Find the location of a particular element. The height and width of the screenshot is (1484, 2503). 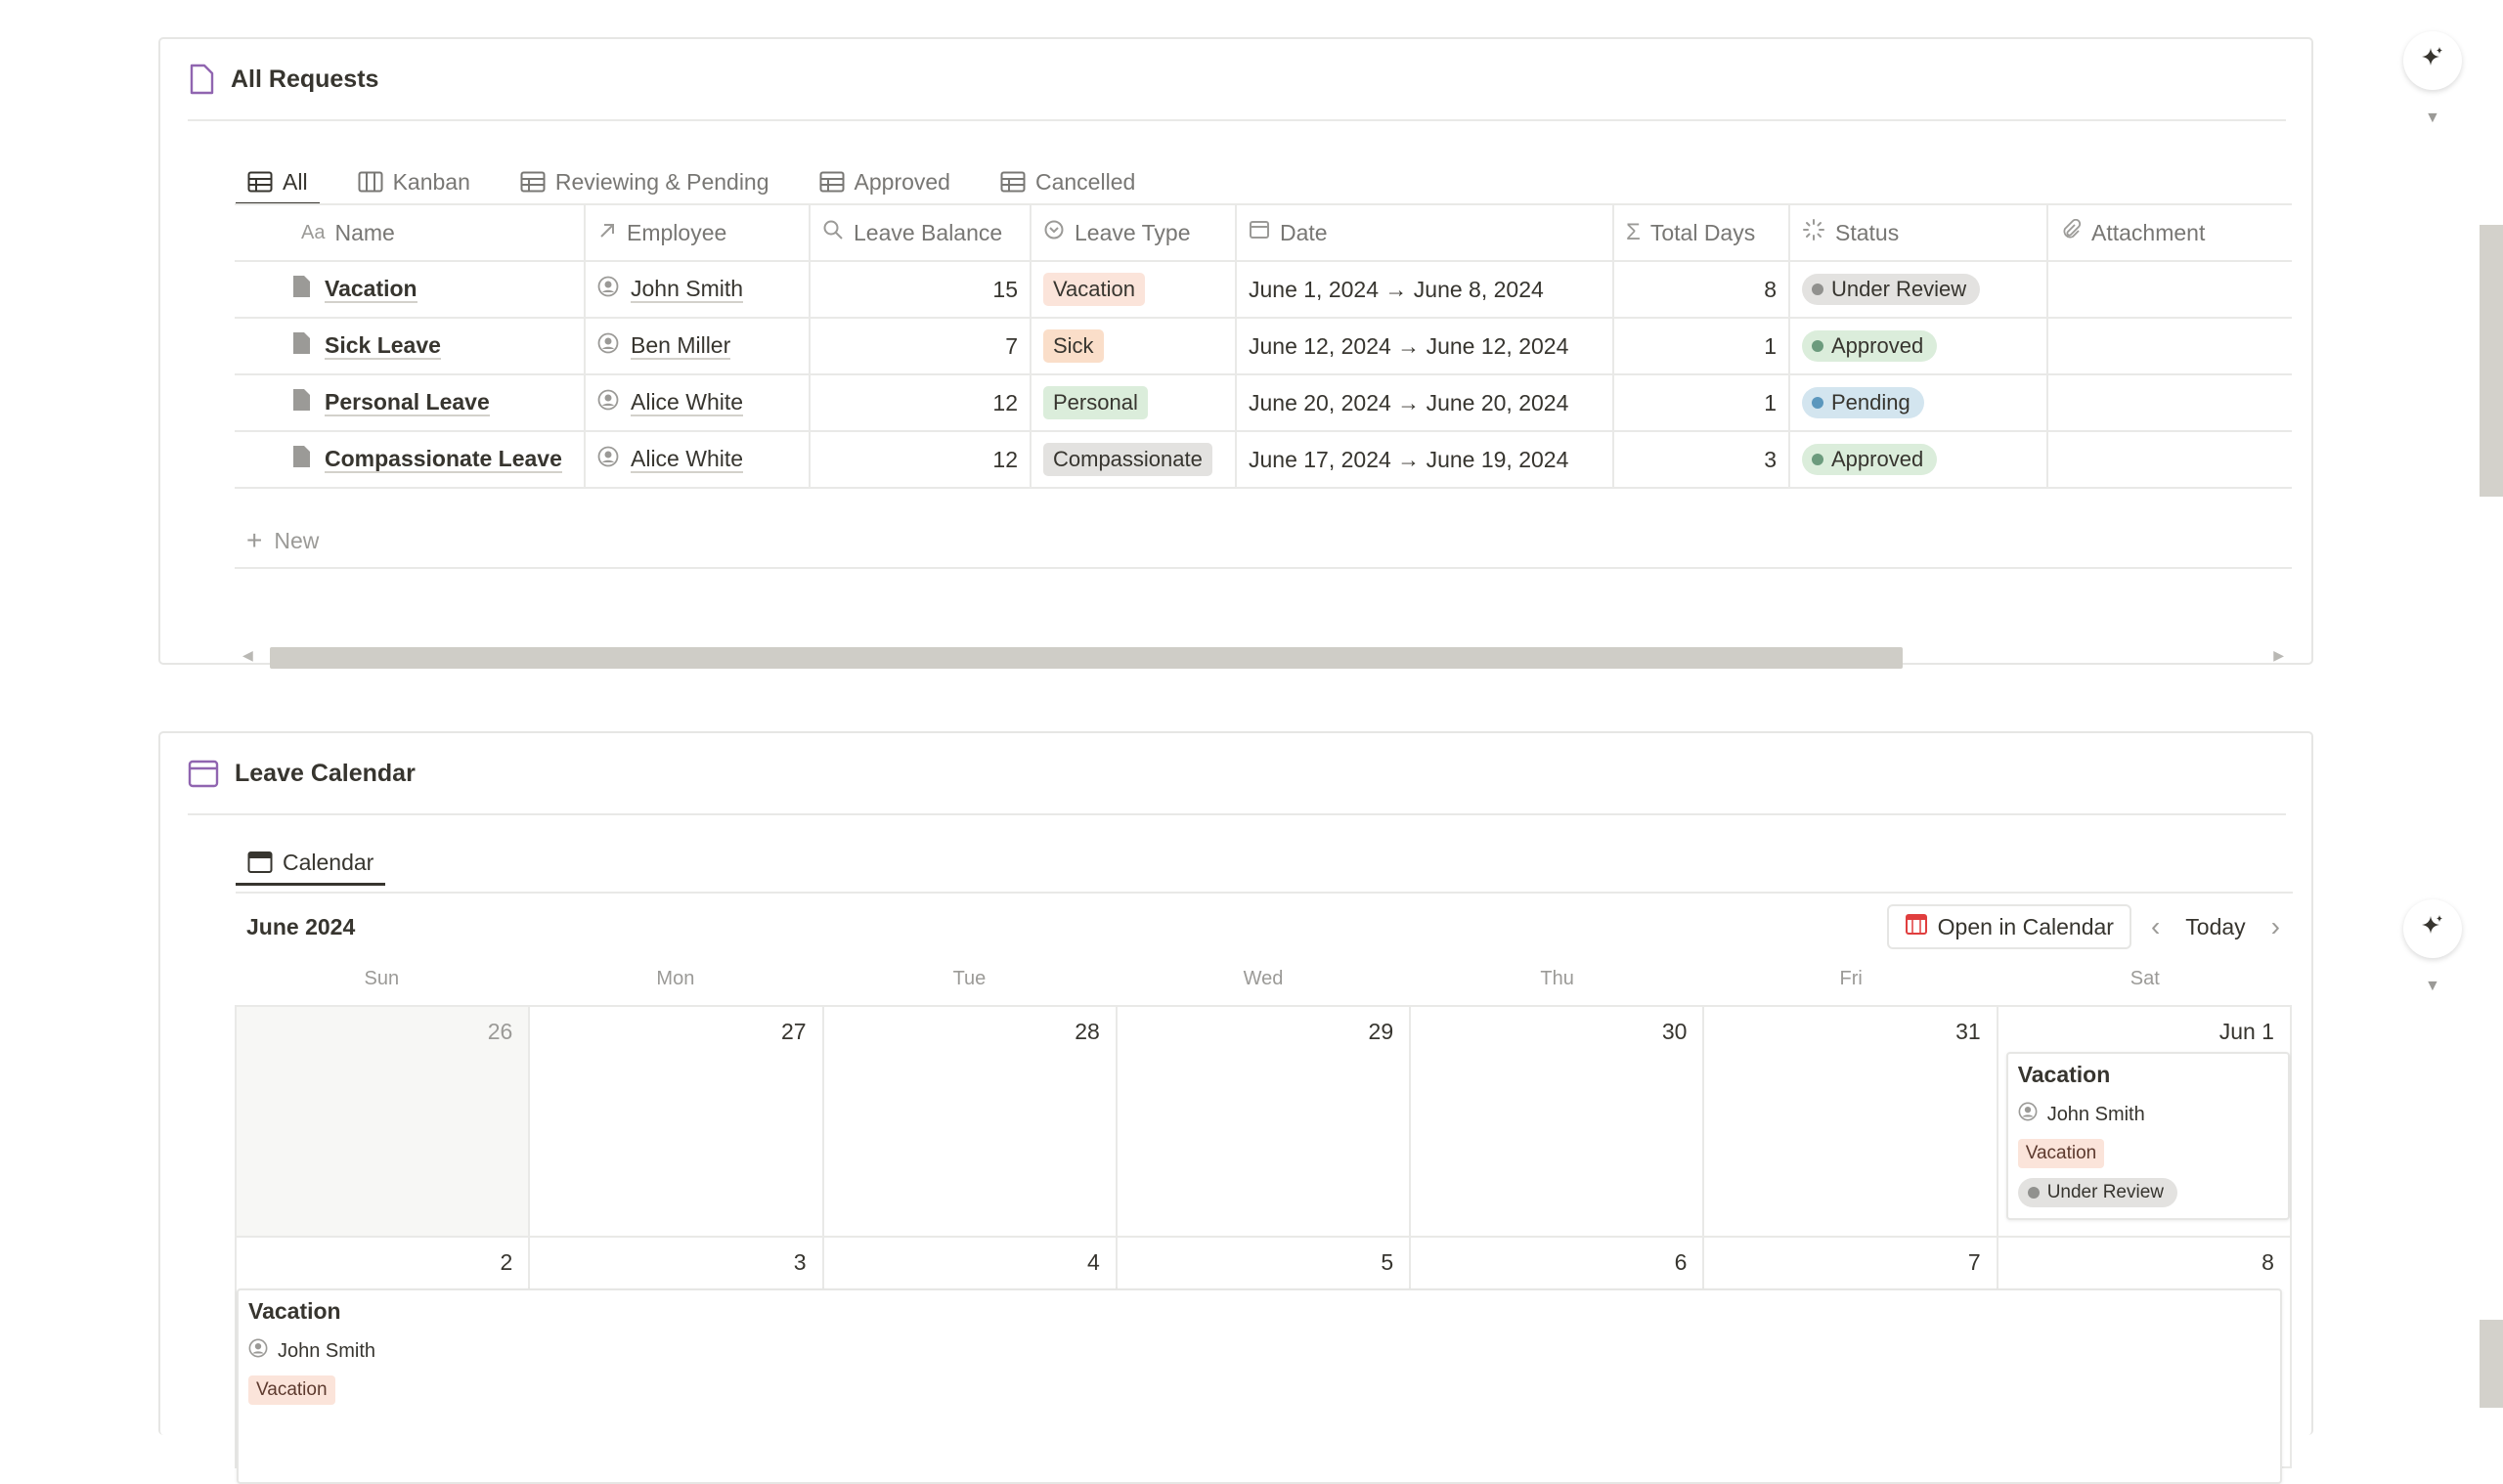

leave-balance-cell: 7 is located at coordinates (921, 346).